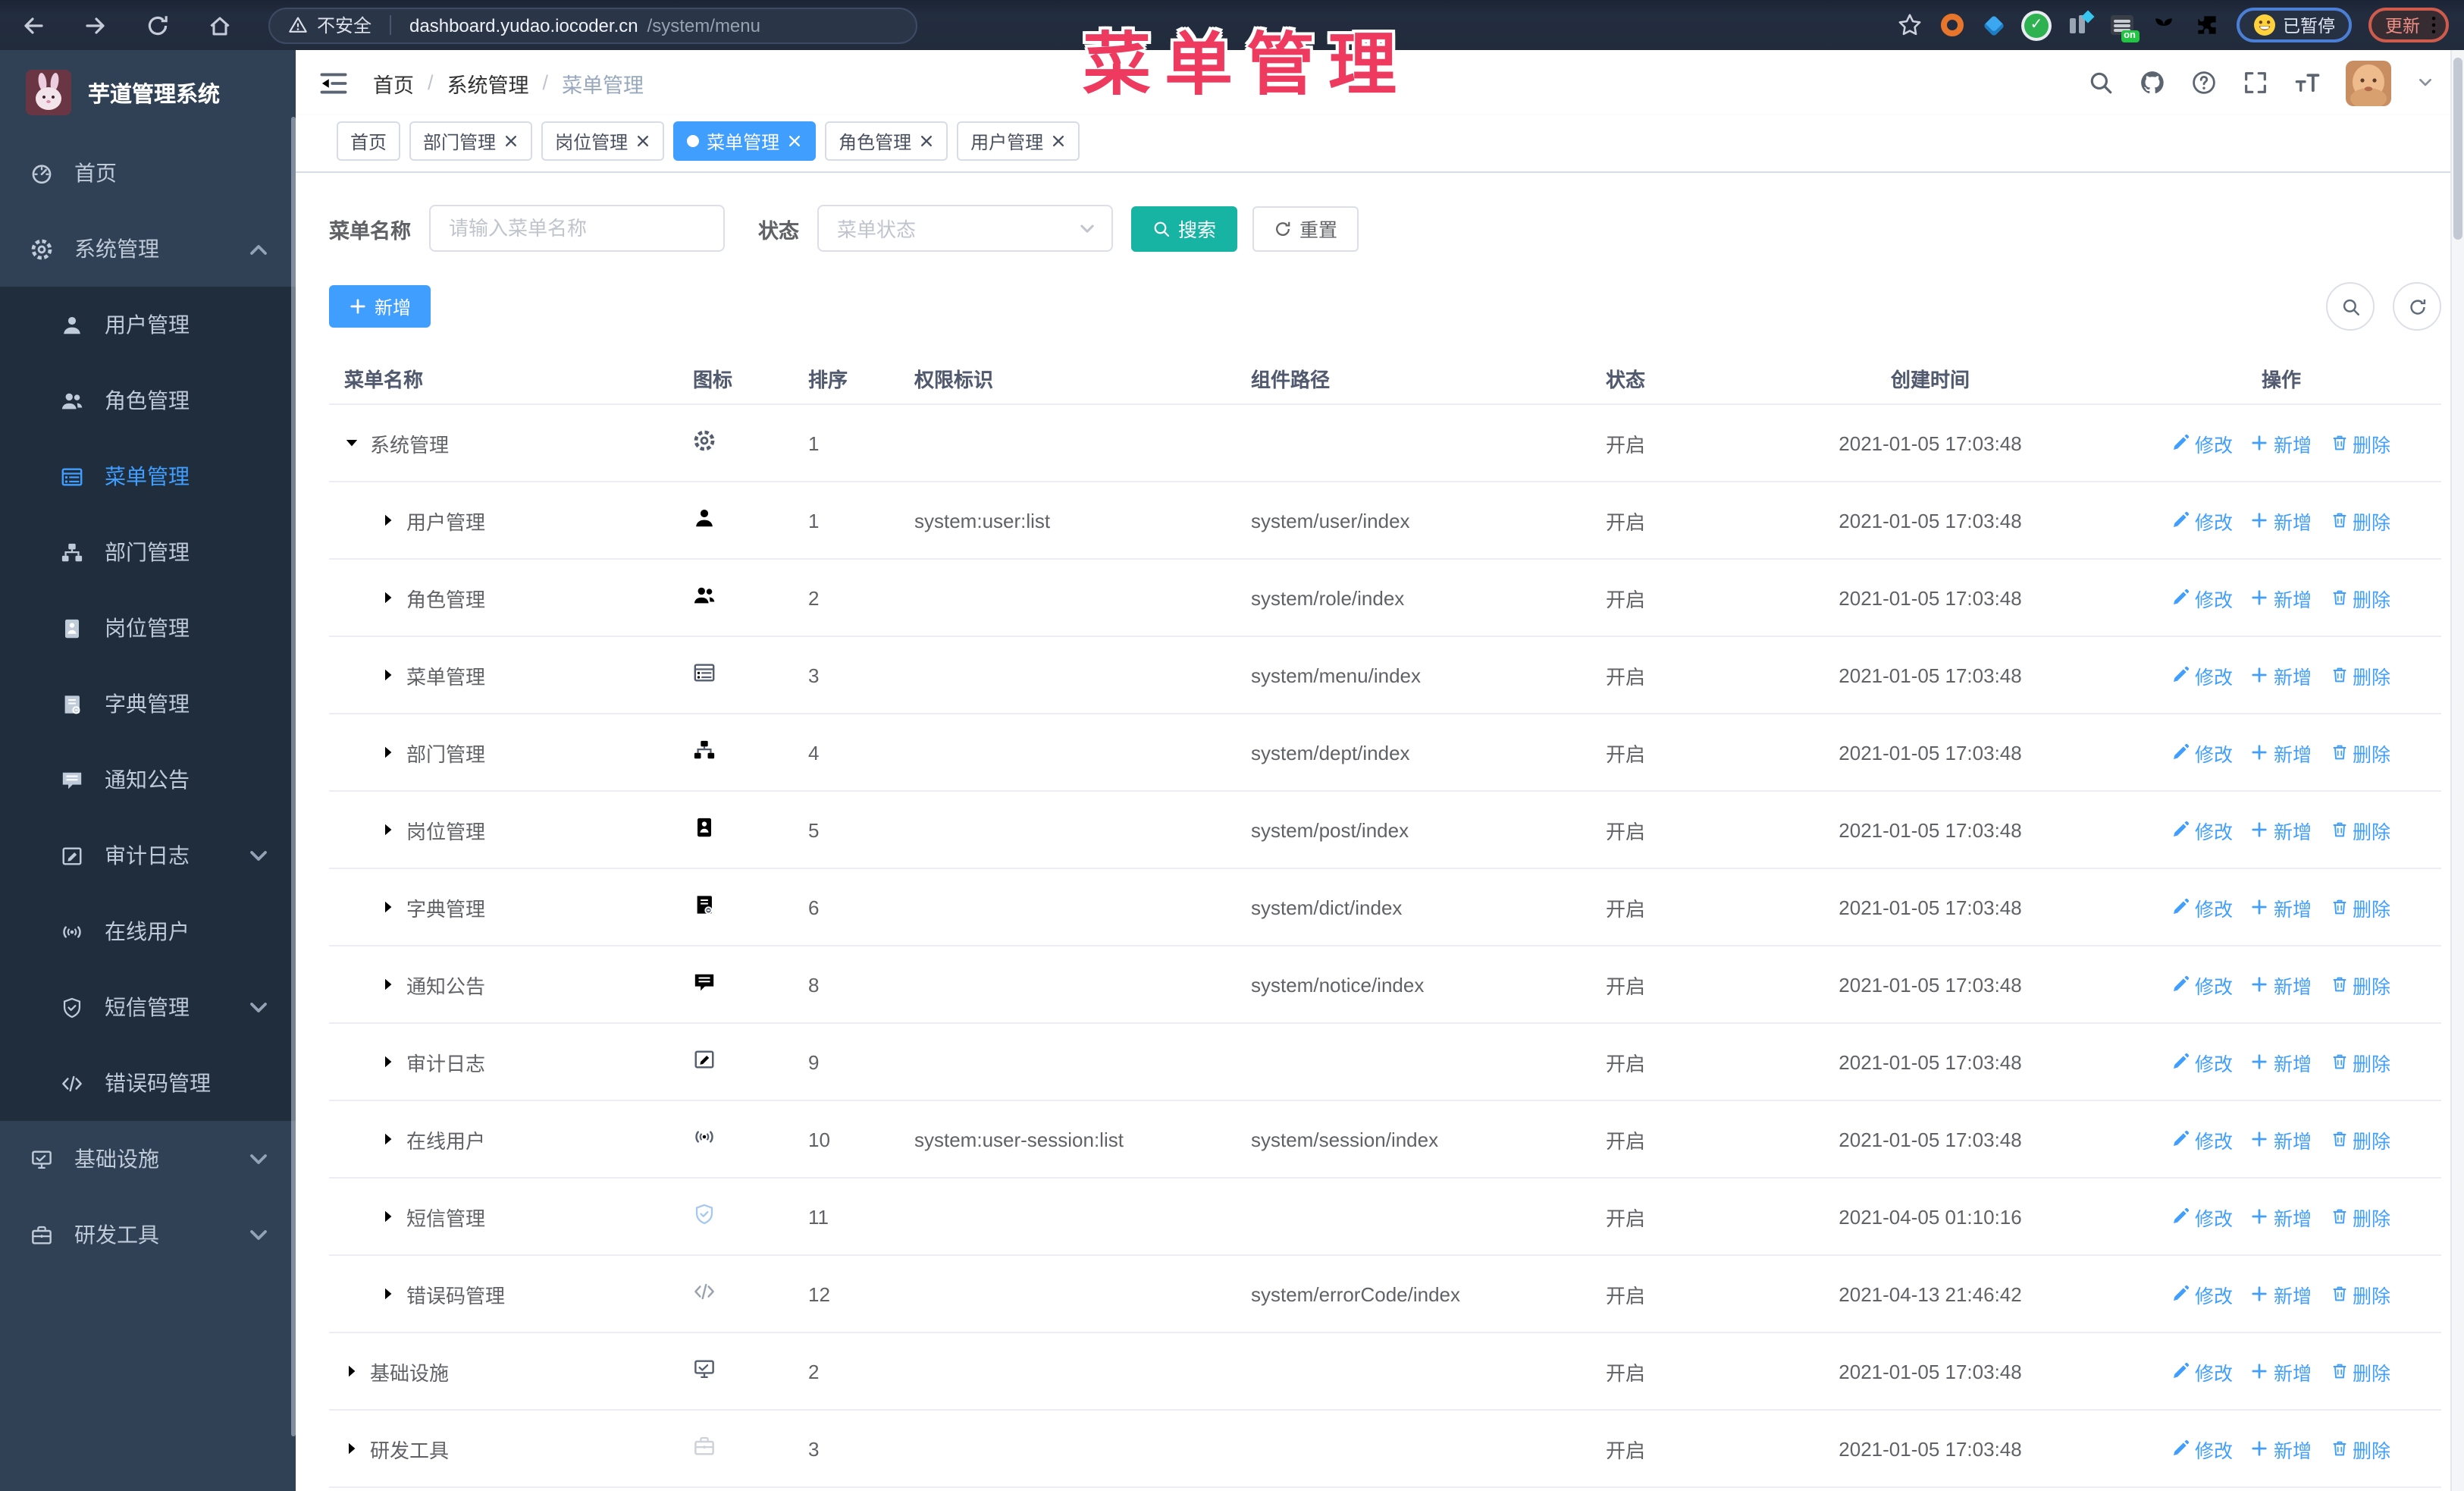  Describe the element at coordinates (2307, 83) in the screenshot. I see `font-size-icon` at that location.